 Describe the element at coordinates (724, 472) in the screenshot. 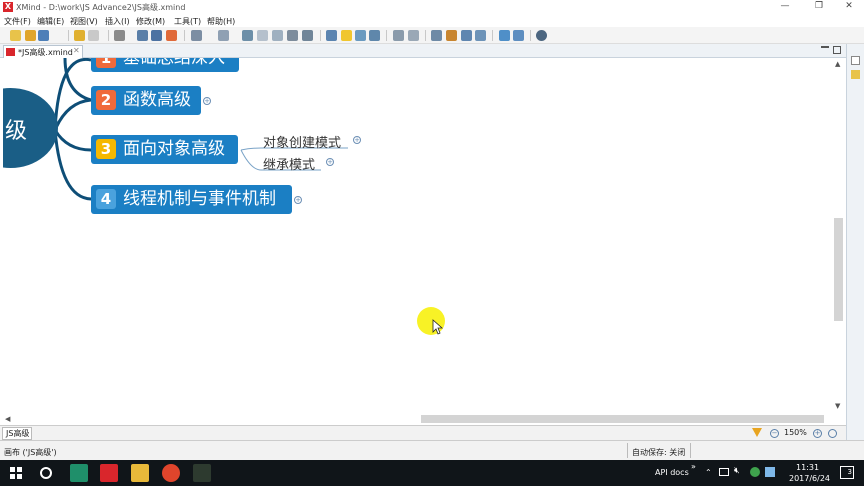

I see `network-icon` at that location.